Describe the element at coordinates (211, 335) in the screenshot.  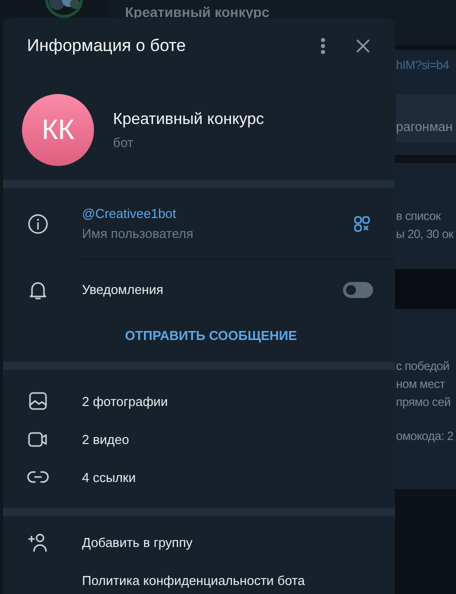
I see `send-message-button: ОТПРАВИТЬ СООБЩЕНИЕ` at that location.